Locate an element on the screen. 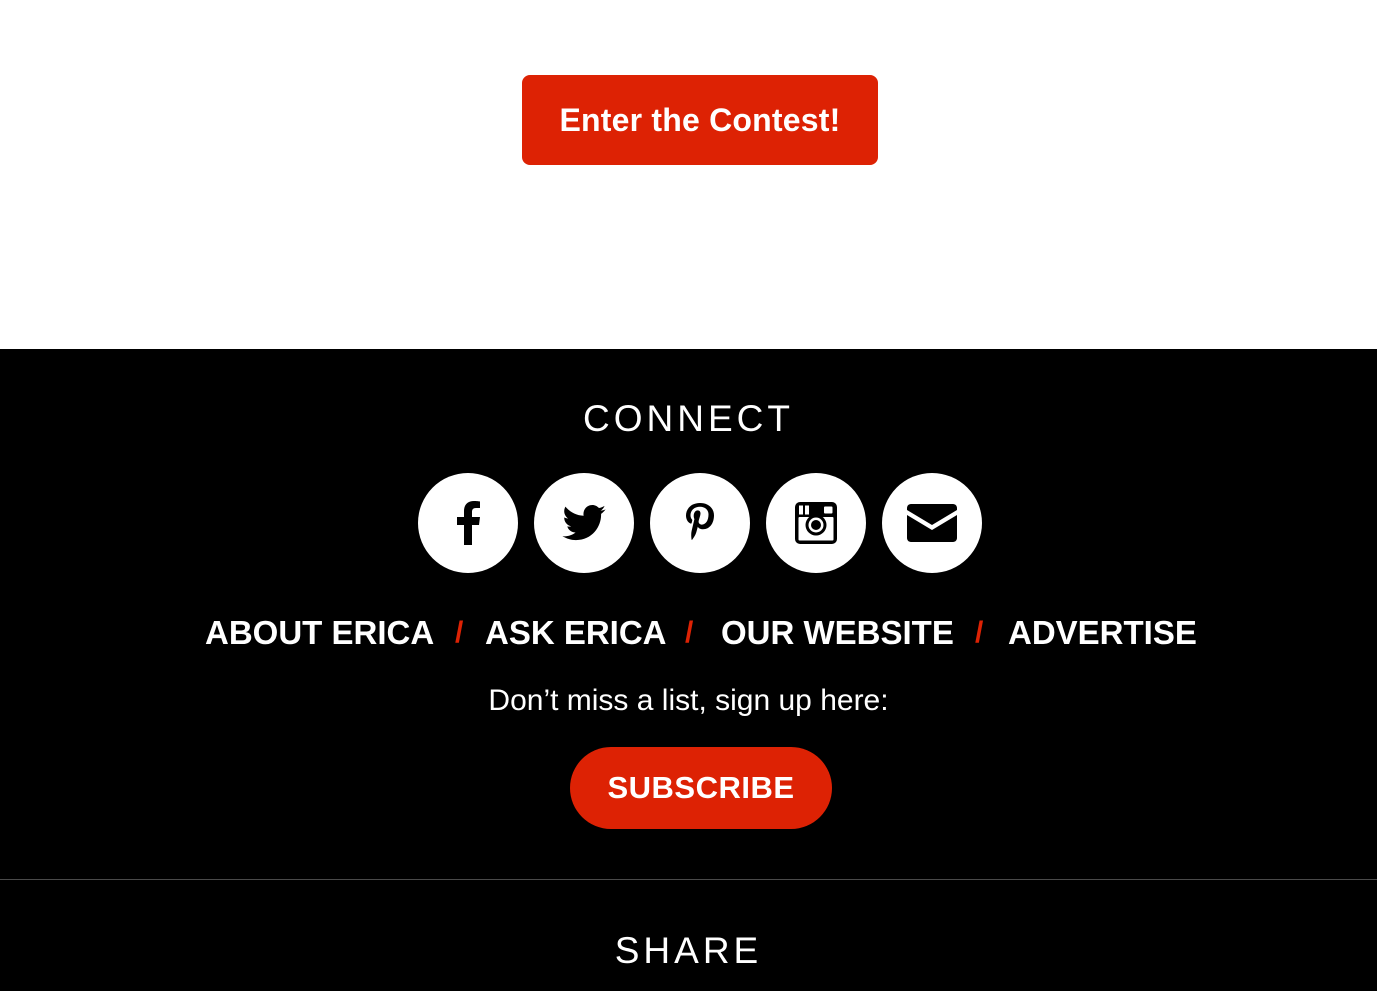 The image size is (1377, 991). subscribe-button: SUBSCRIBE is located at coordinates (701, 788).